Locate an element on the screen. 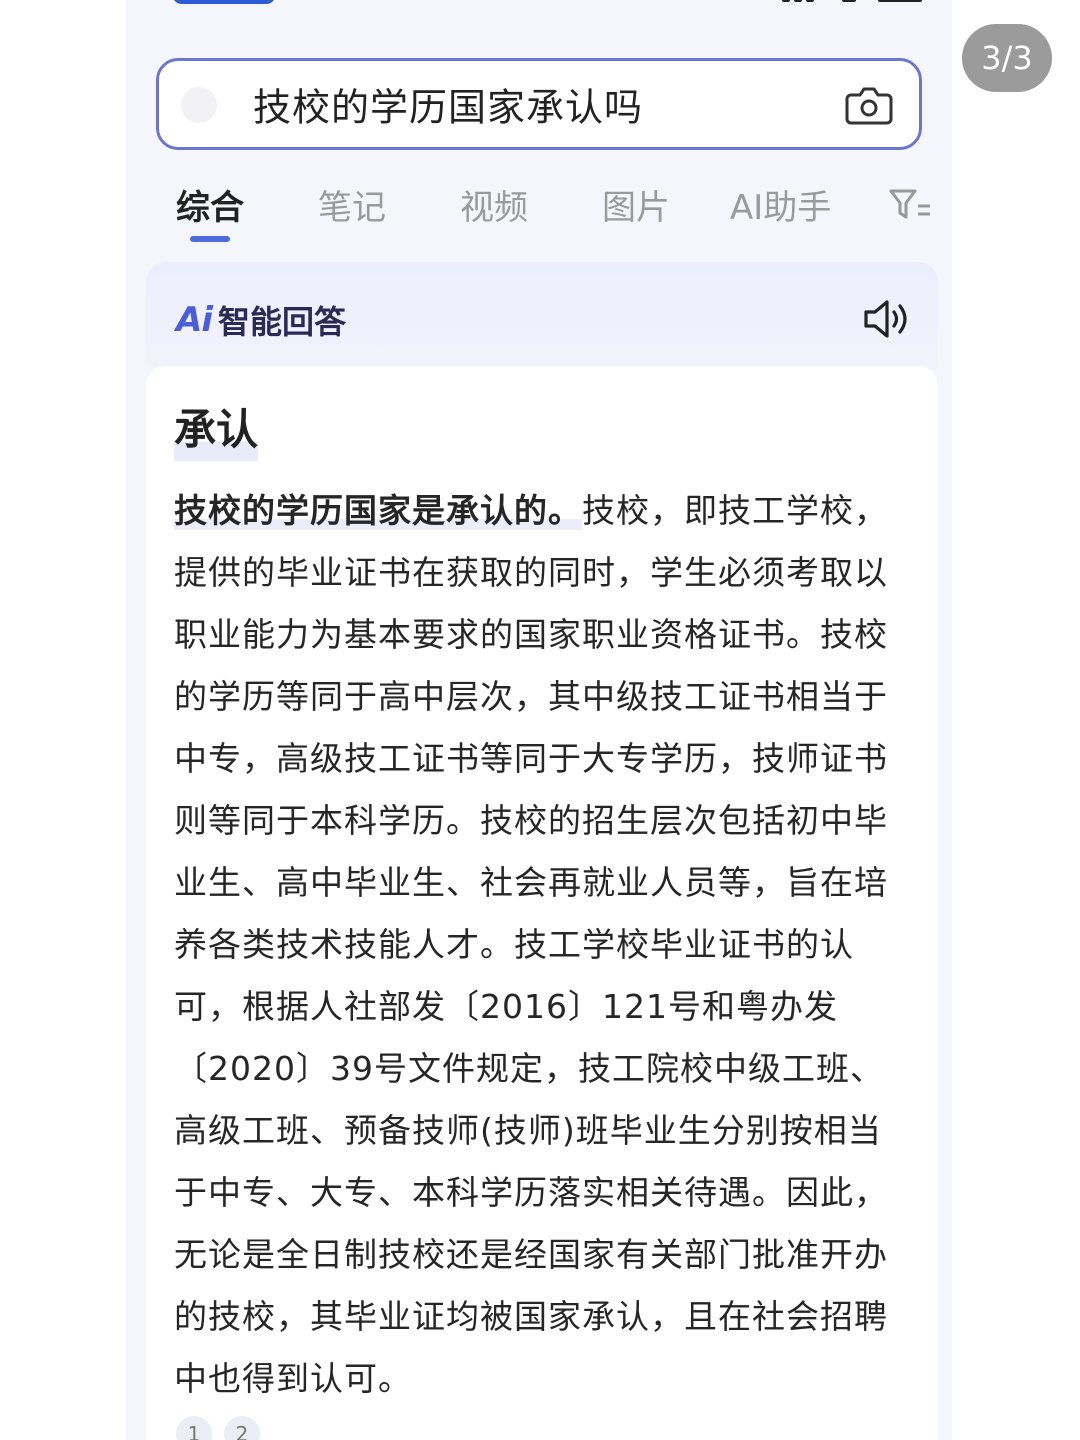 This screenshot has height=1440, width=1080. search-bar: 技校的学历国家承认吗 is located at coordinates (539, 104).